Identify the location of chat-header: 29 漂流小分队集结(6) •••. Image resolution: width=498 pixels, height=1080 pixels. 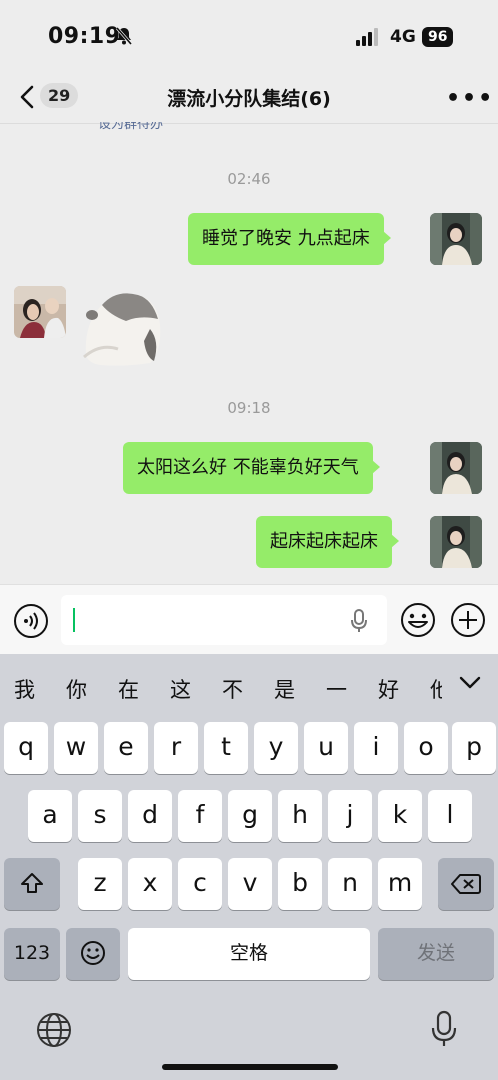
(249, 98).